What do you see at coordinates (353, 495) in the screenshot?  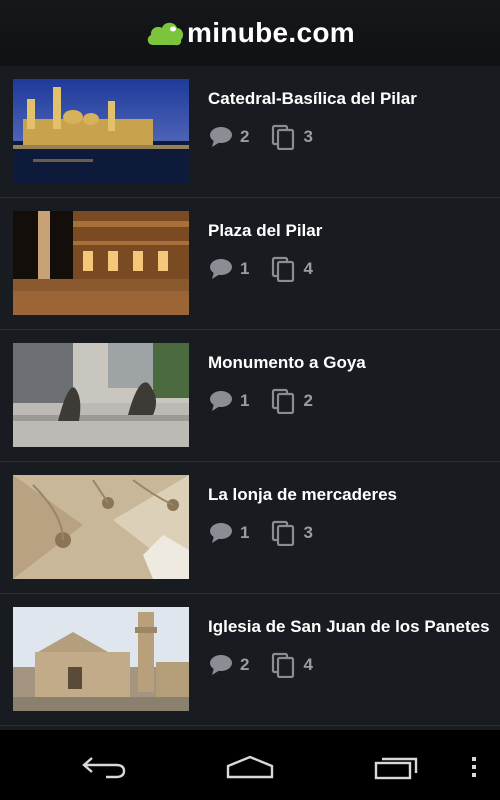 I see `place-title: La lonja de mercaderes` at bounding box center [353, 495].